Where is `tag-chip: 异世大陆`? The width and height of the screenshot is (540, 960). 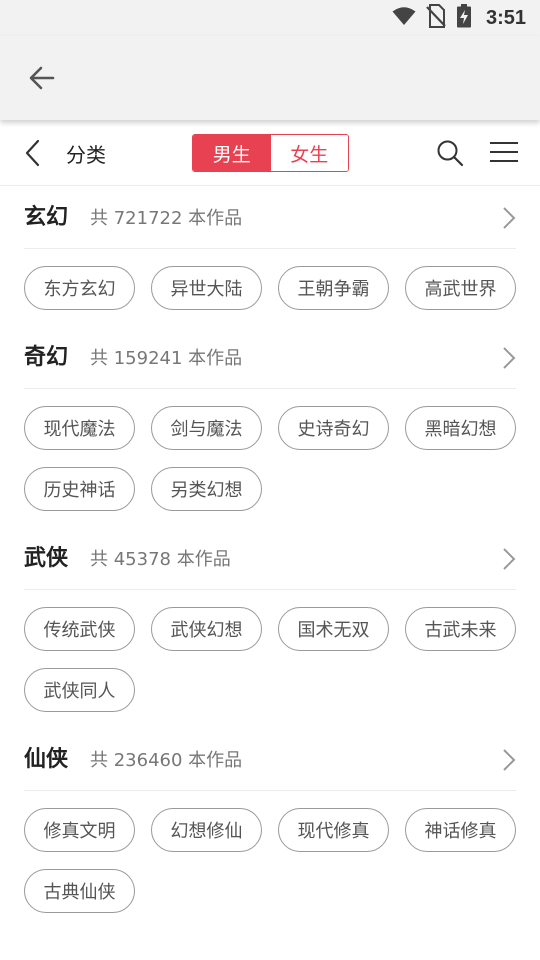
tag-chip: 异世大陆 is located at coordinates (206, 288).